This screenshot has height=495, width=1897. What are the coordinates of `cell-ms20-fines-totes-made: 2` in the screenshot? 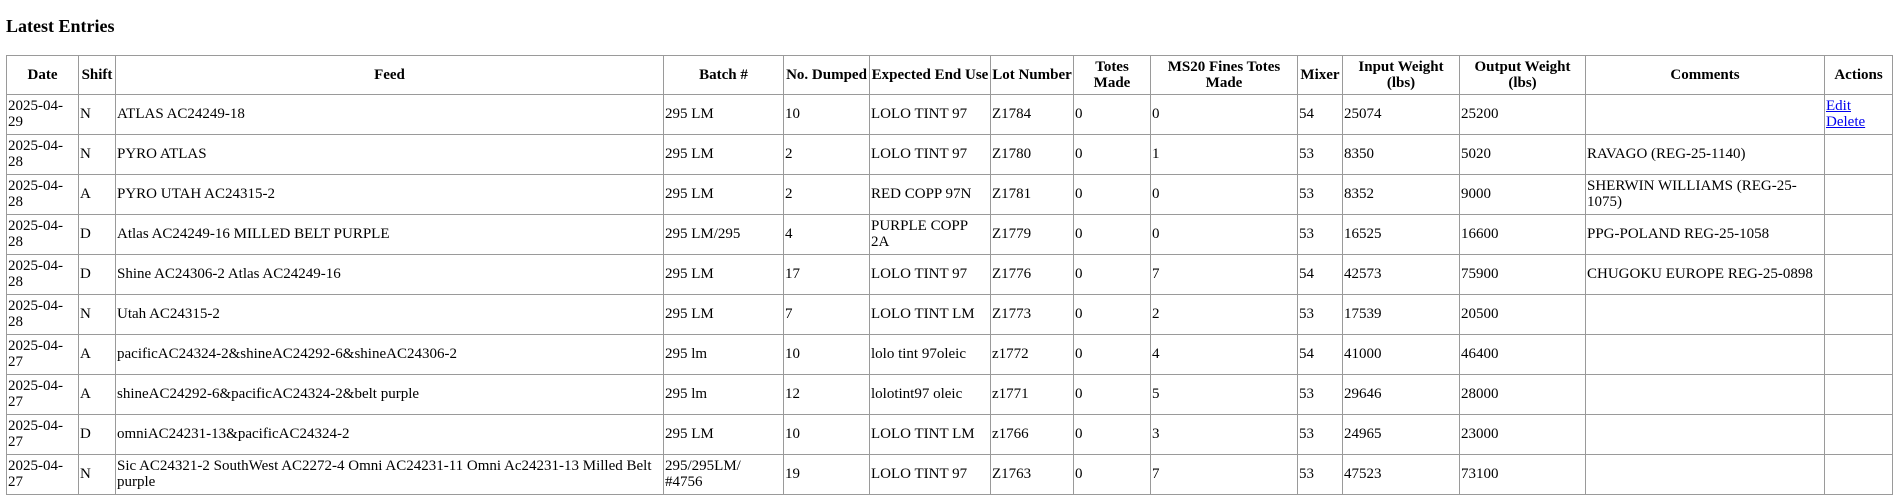 It's located at (1224, 314).